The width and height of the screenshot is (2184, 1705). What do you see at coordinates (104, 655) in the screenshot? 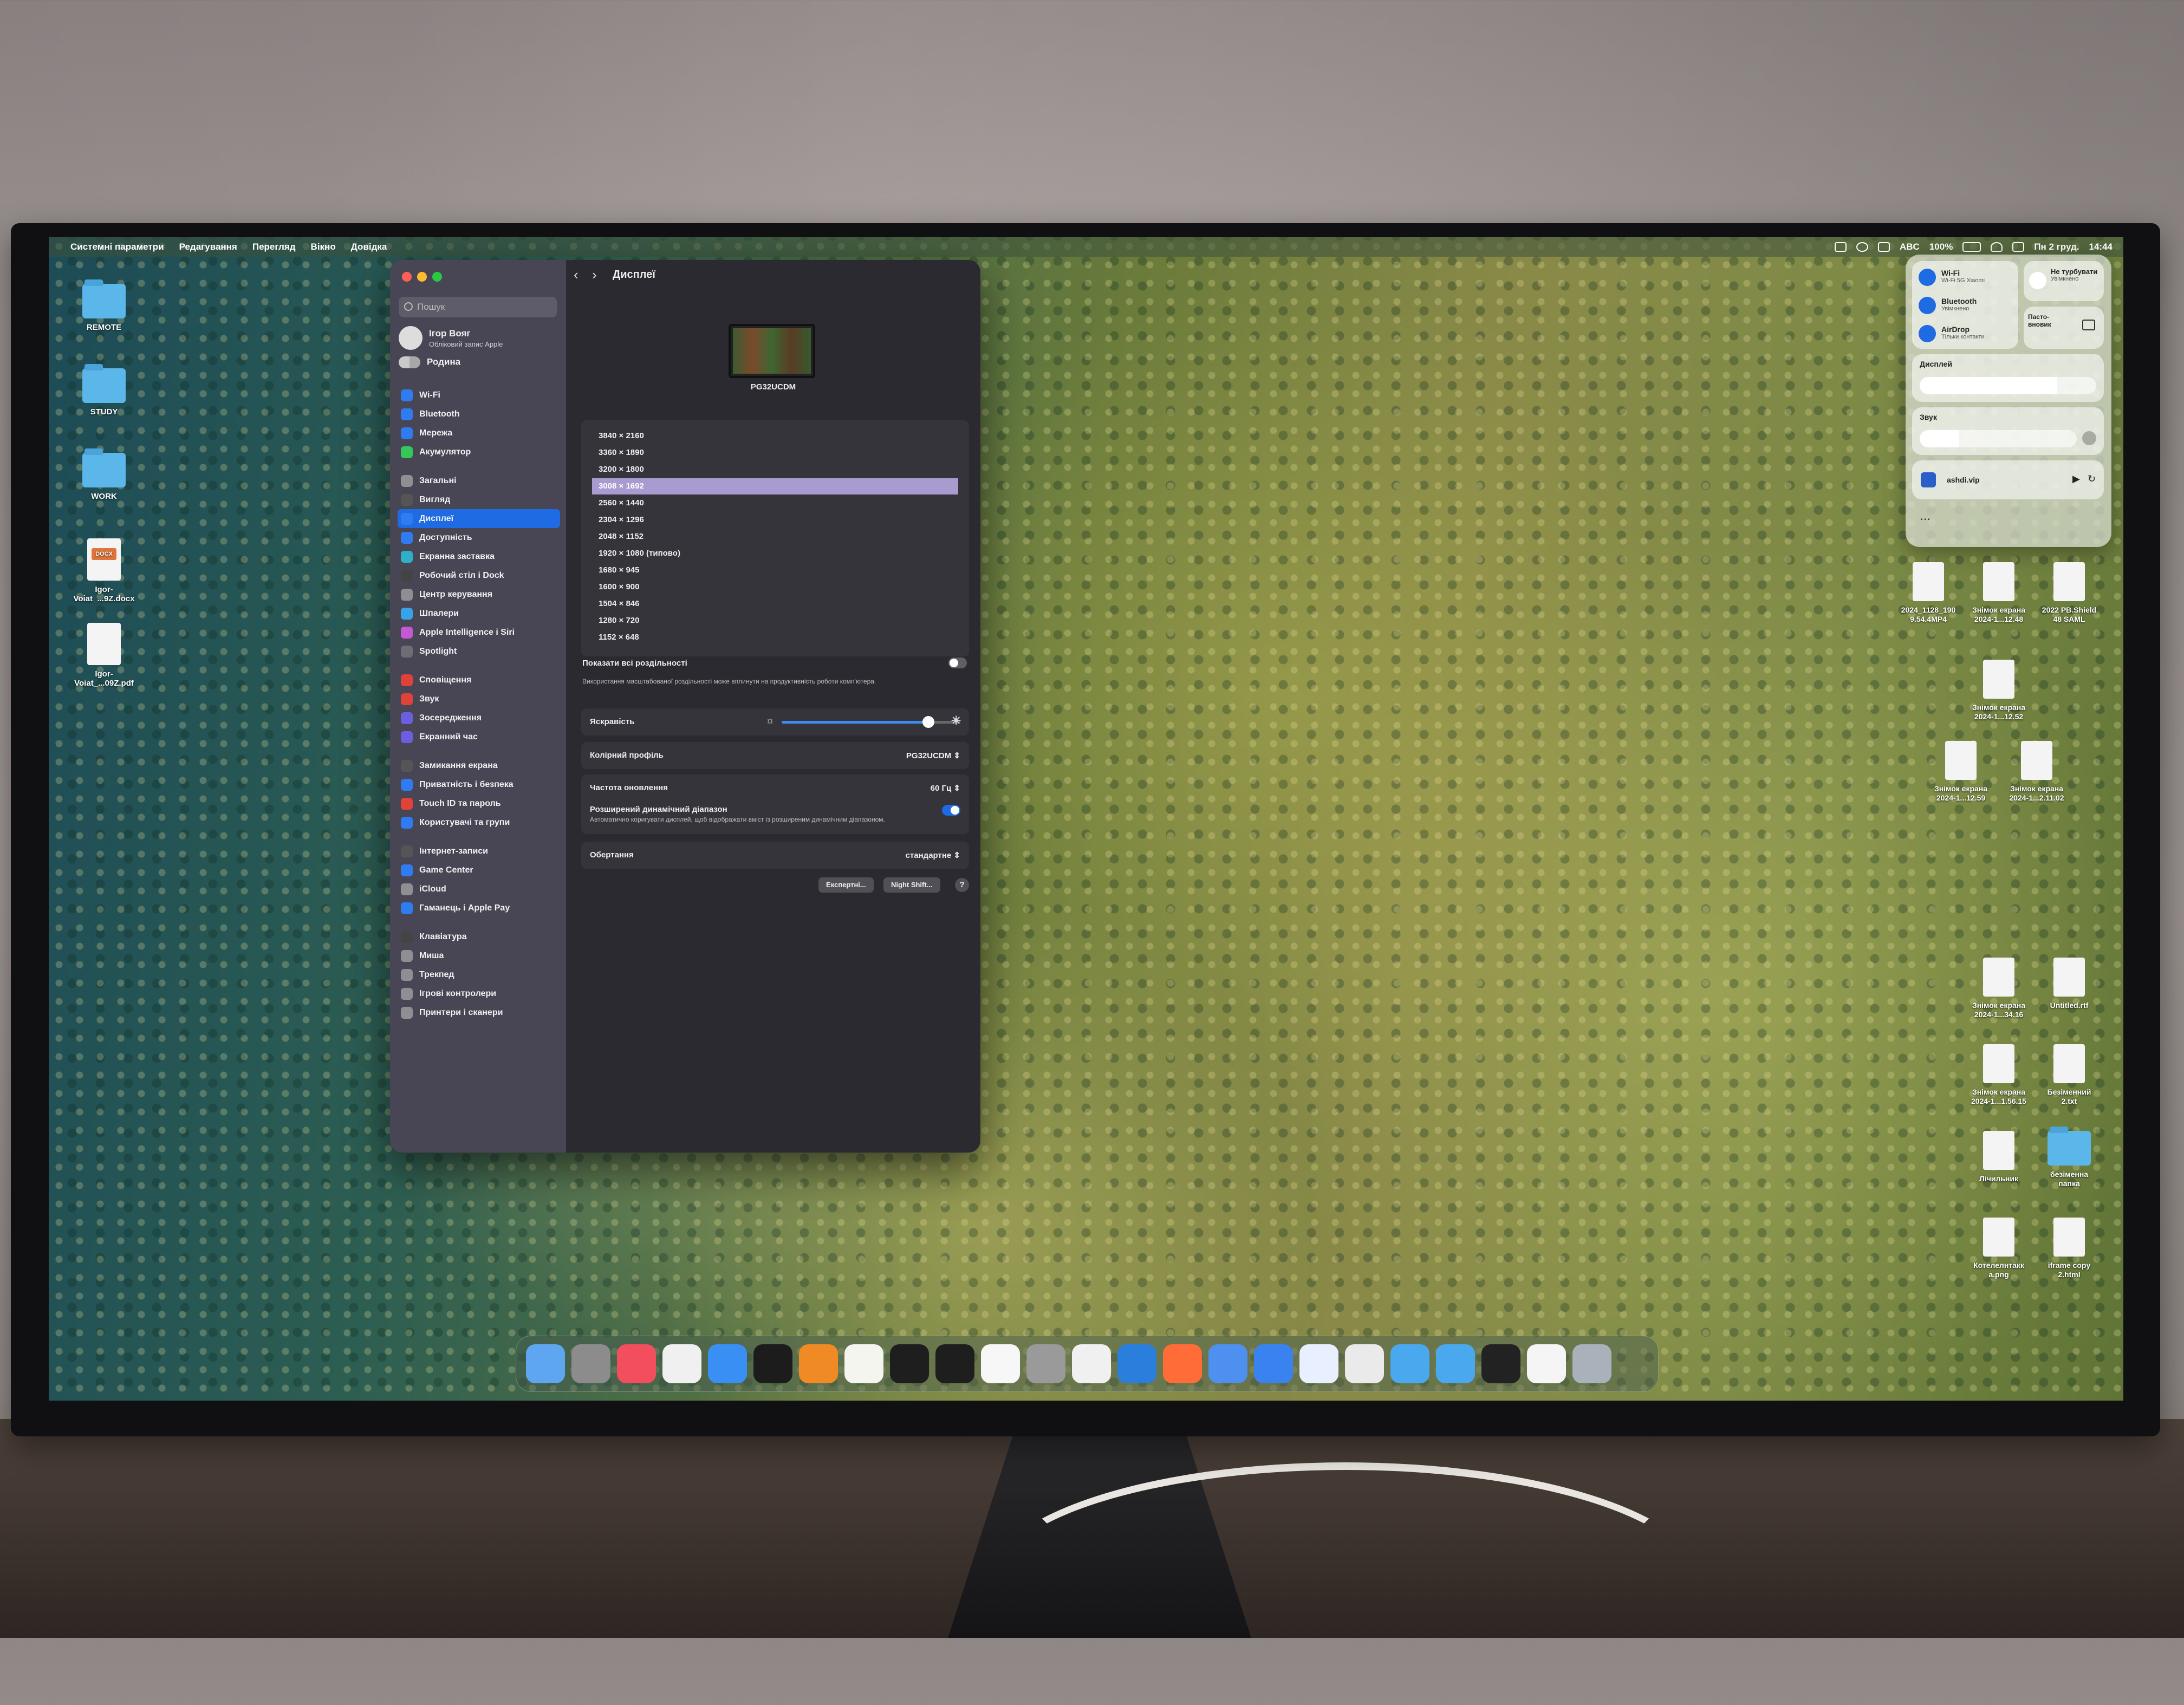
I see `desktop-pdf-file: Igor-Voiat_...09Z.pdf` at bounding box center [104, 655].